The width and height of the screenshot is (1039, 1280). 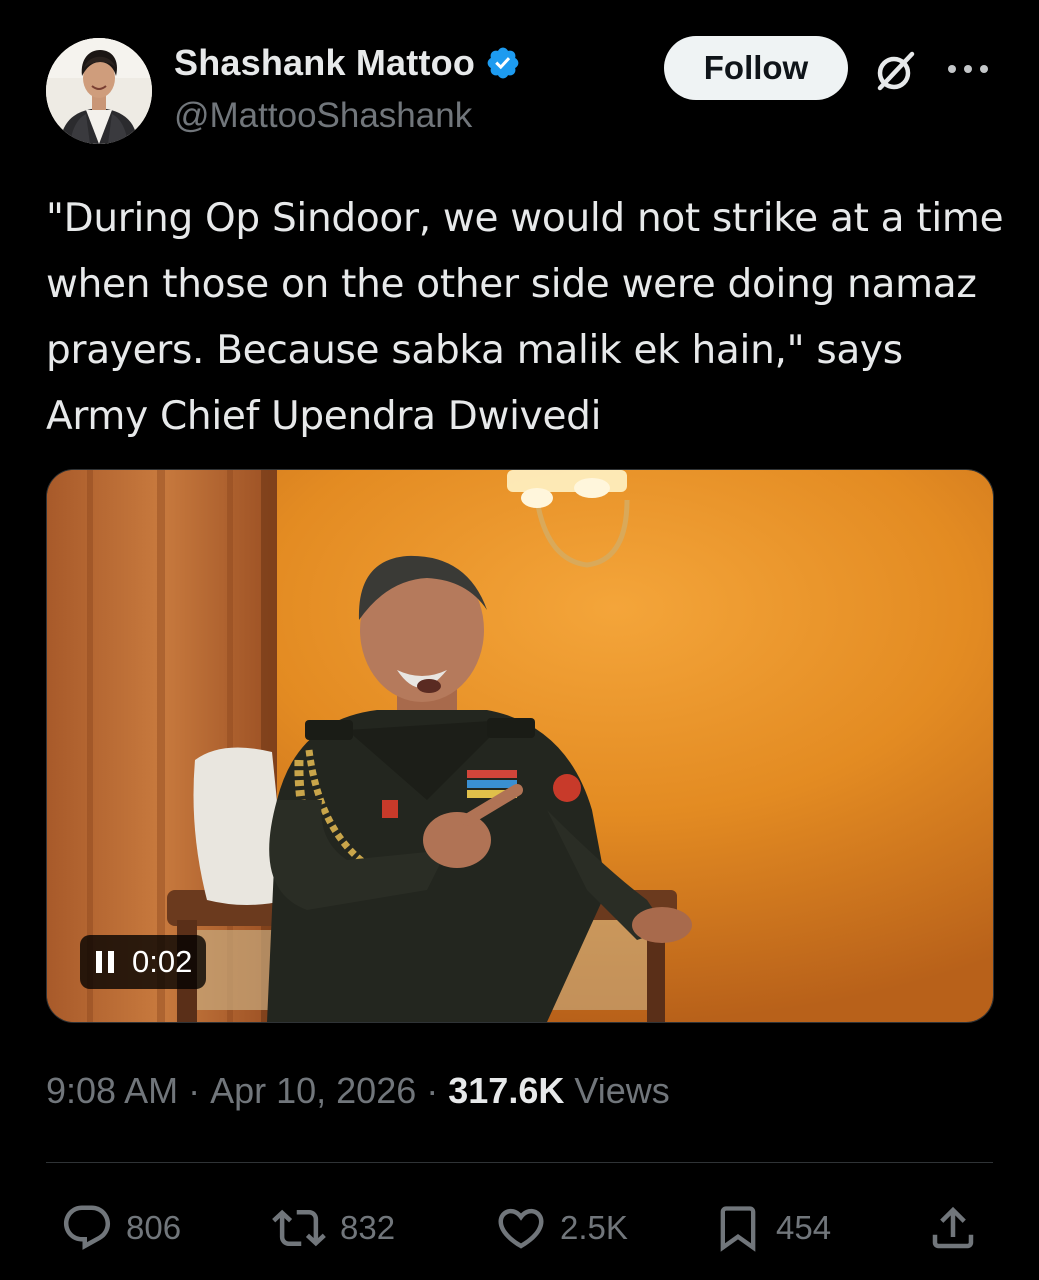 What do you see at coordinates (105, 962) in the screenshot?
I see `pause-icon` at bounding box center [105, 962].